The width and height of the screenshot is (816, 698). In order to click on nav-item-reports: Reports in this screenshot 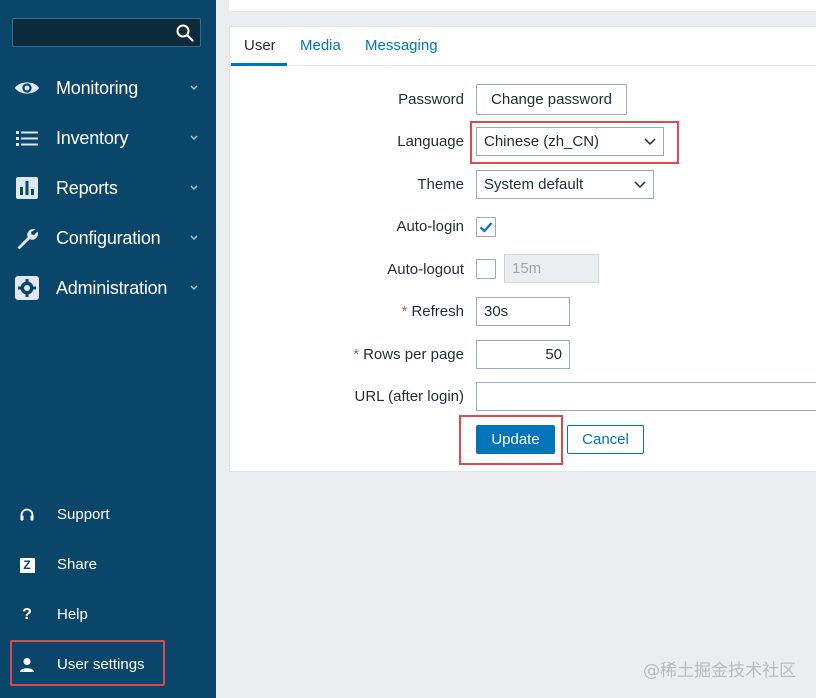, I will do `click(108, 188)`.